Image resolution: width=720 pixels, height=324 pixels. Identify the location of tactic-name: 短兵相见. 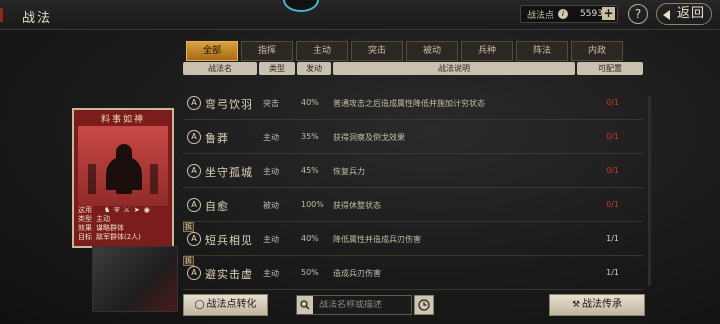
(229, 240).